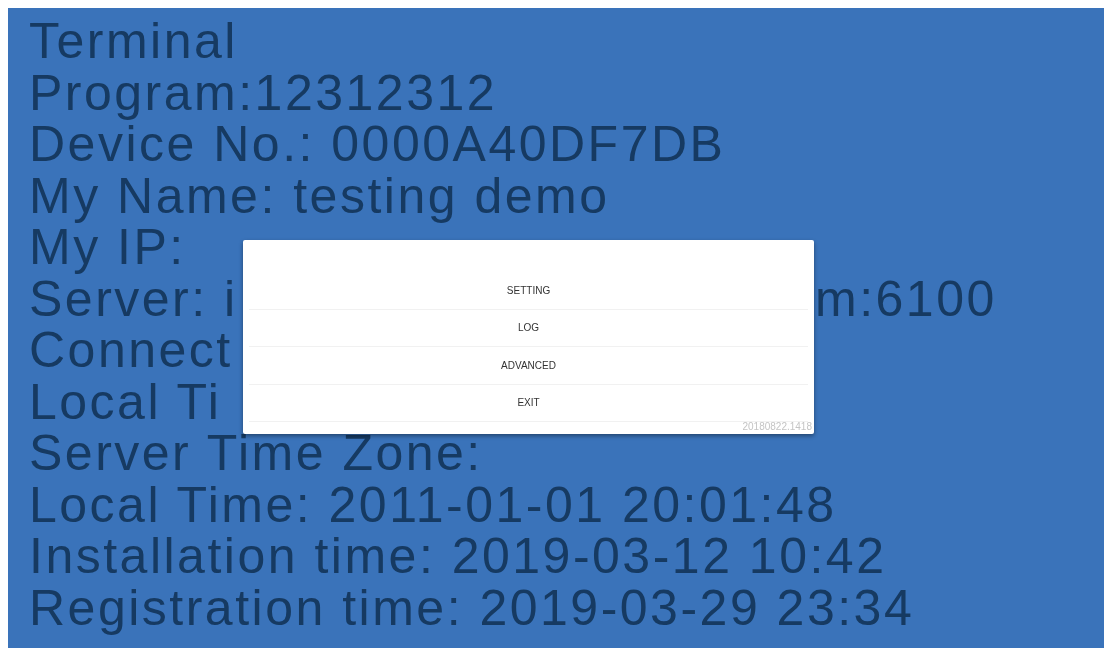  I want to click on info-text: My Name: testing demo, so click(319, 196).